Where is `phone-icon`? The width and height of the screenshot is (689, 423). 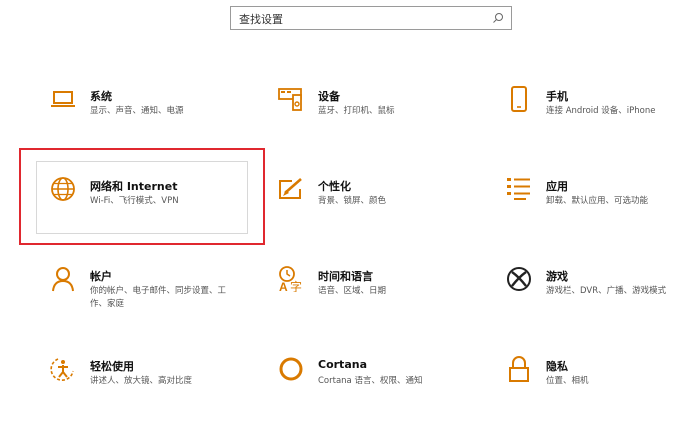 phone-icon is located at coordinates (519, 99).